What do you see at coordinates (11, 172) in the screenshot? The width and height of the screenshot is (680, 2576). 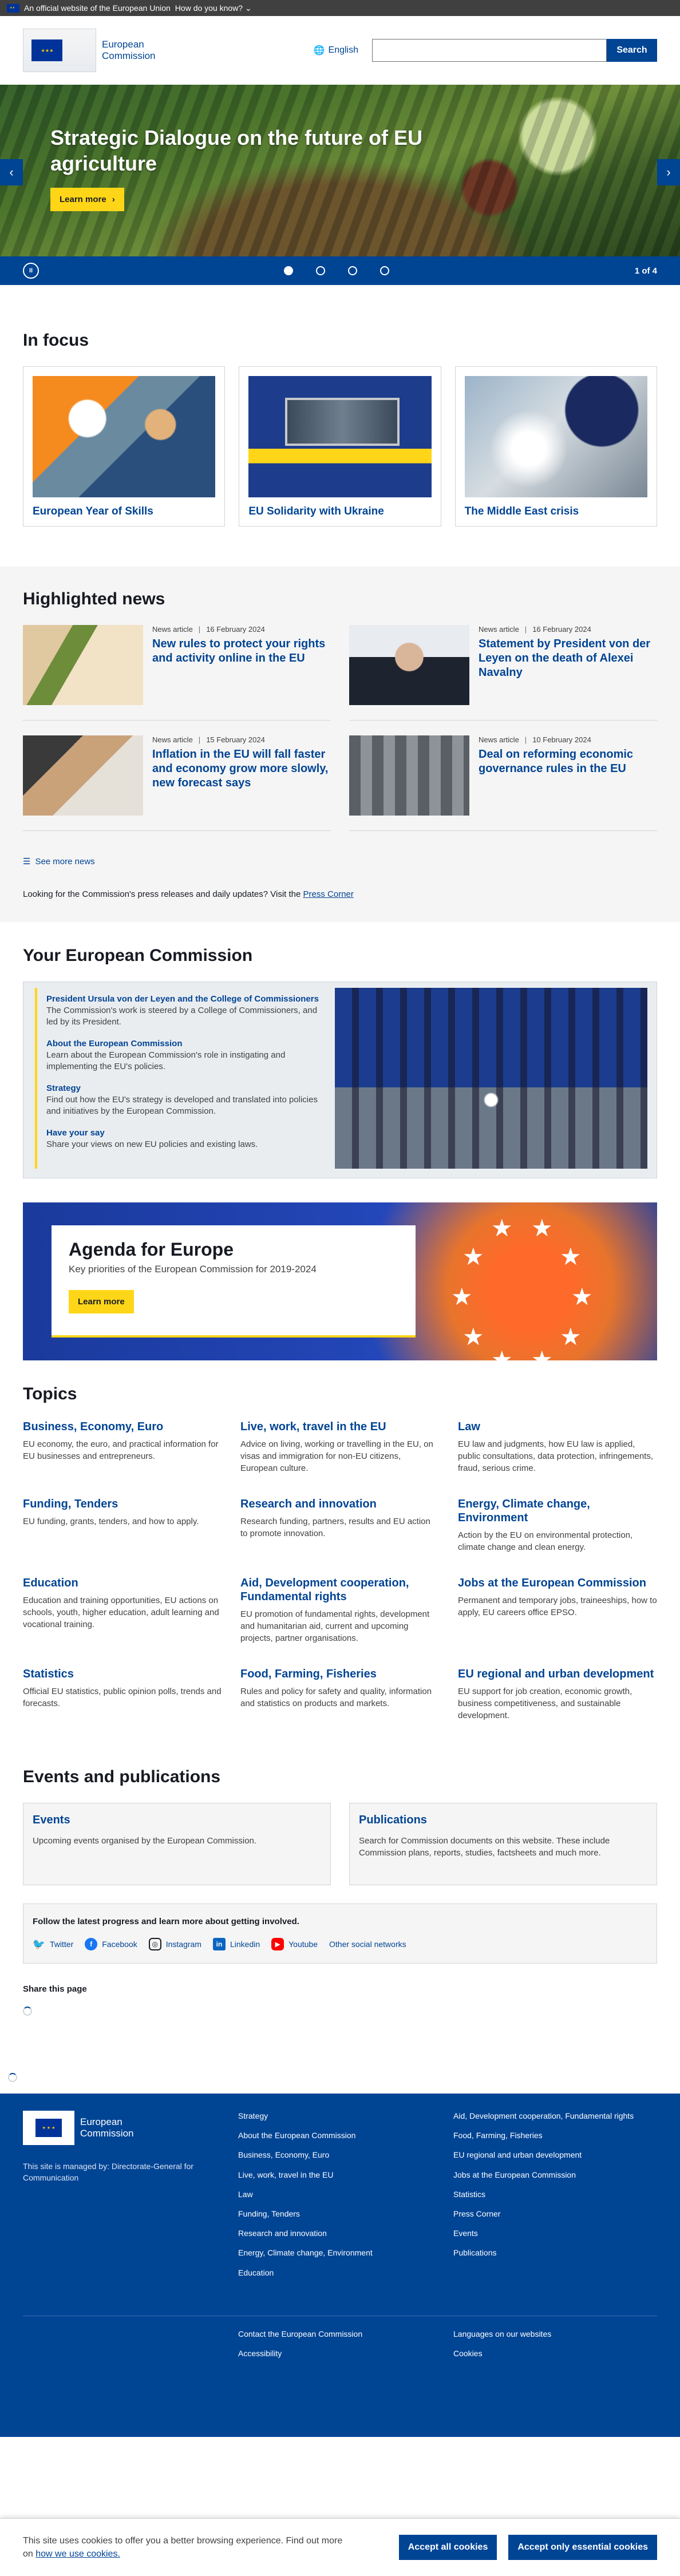 I see `carousel-prev-button: ‹` at bounding box center [11, 172].